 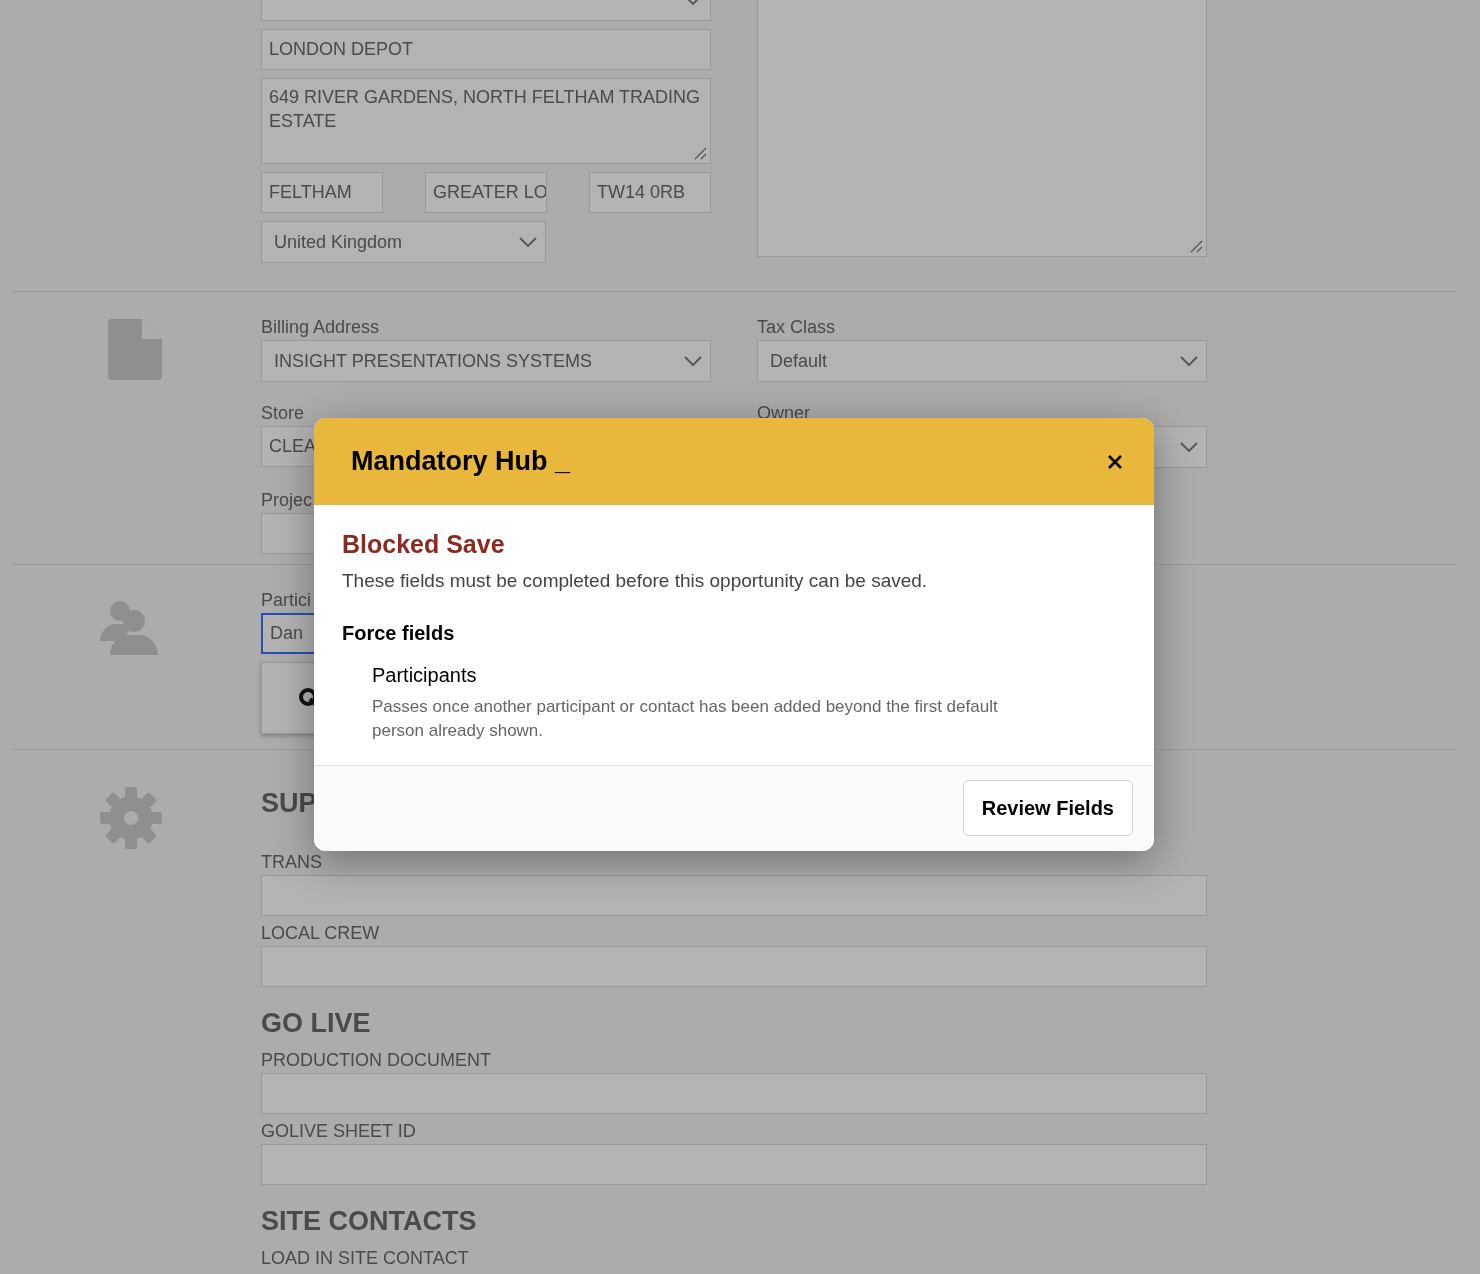 I want to click on dialog-message: These fields must be completed before this opportunity can be saved., so click(x=635, y=581).